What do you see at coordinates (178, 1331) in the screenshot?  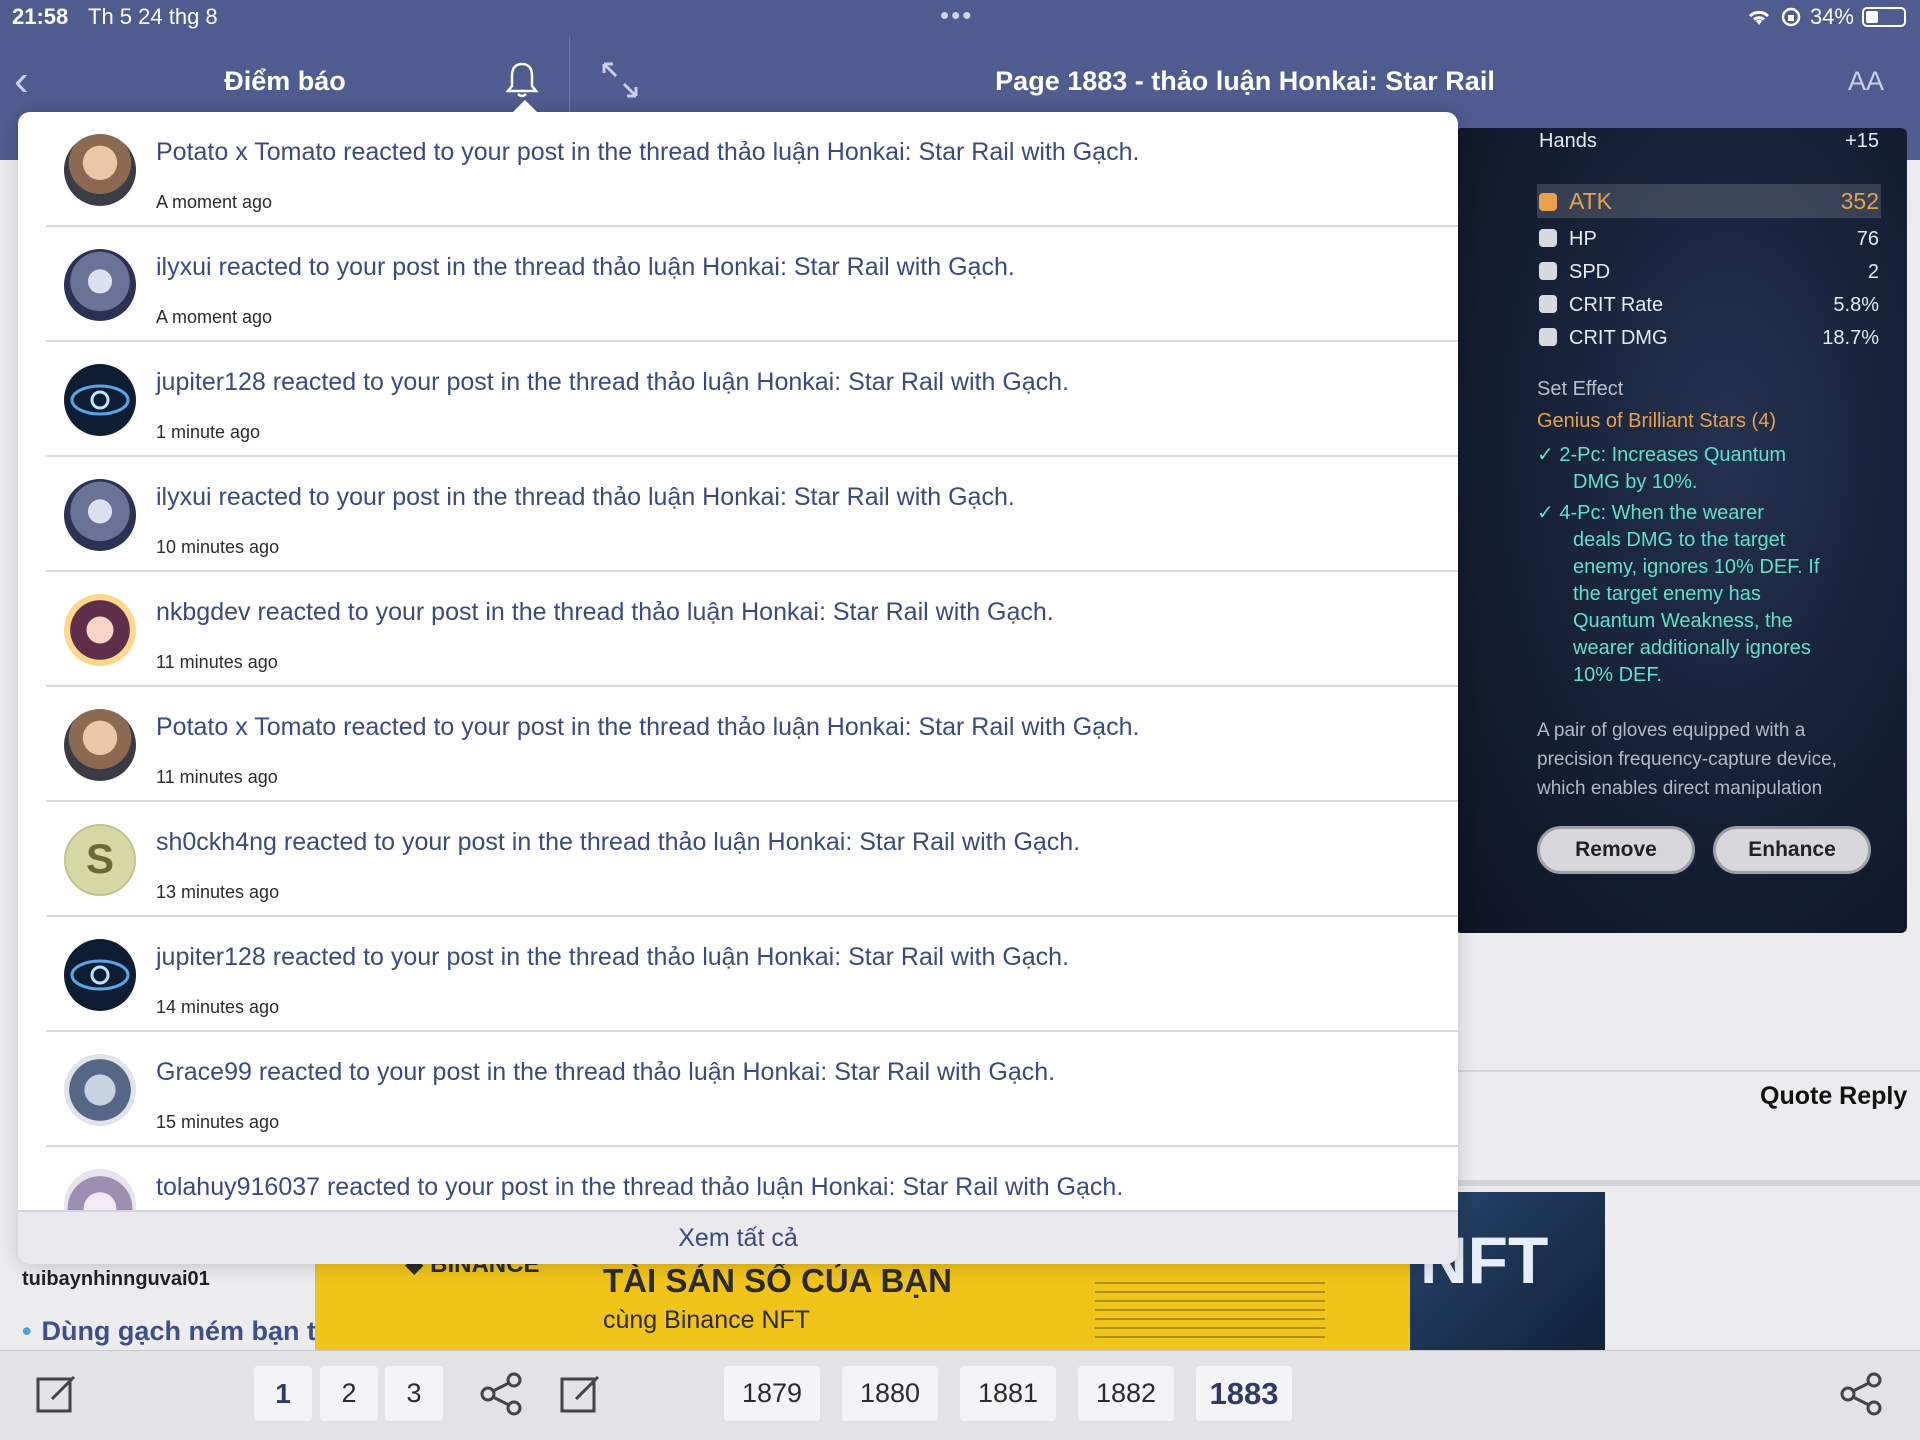 I see `post-link-text: Dùng gạch ném bạn t` at bounding box center [178, 1331].